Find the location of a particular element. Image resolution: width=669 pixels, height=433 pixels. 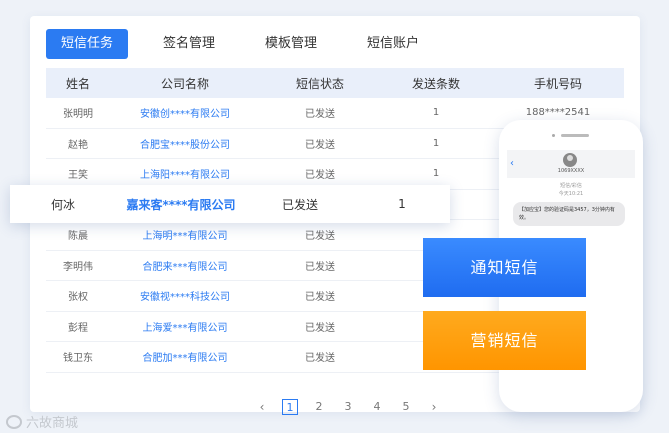

cell-name: 张明明 is located at coordinates (78, 115).